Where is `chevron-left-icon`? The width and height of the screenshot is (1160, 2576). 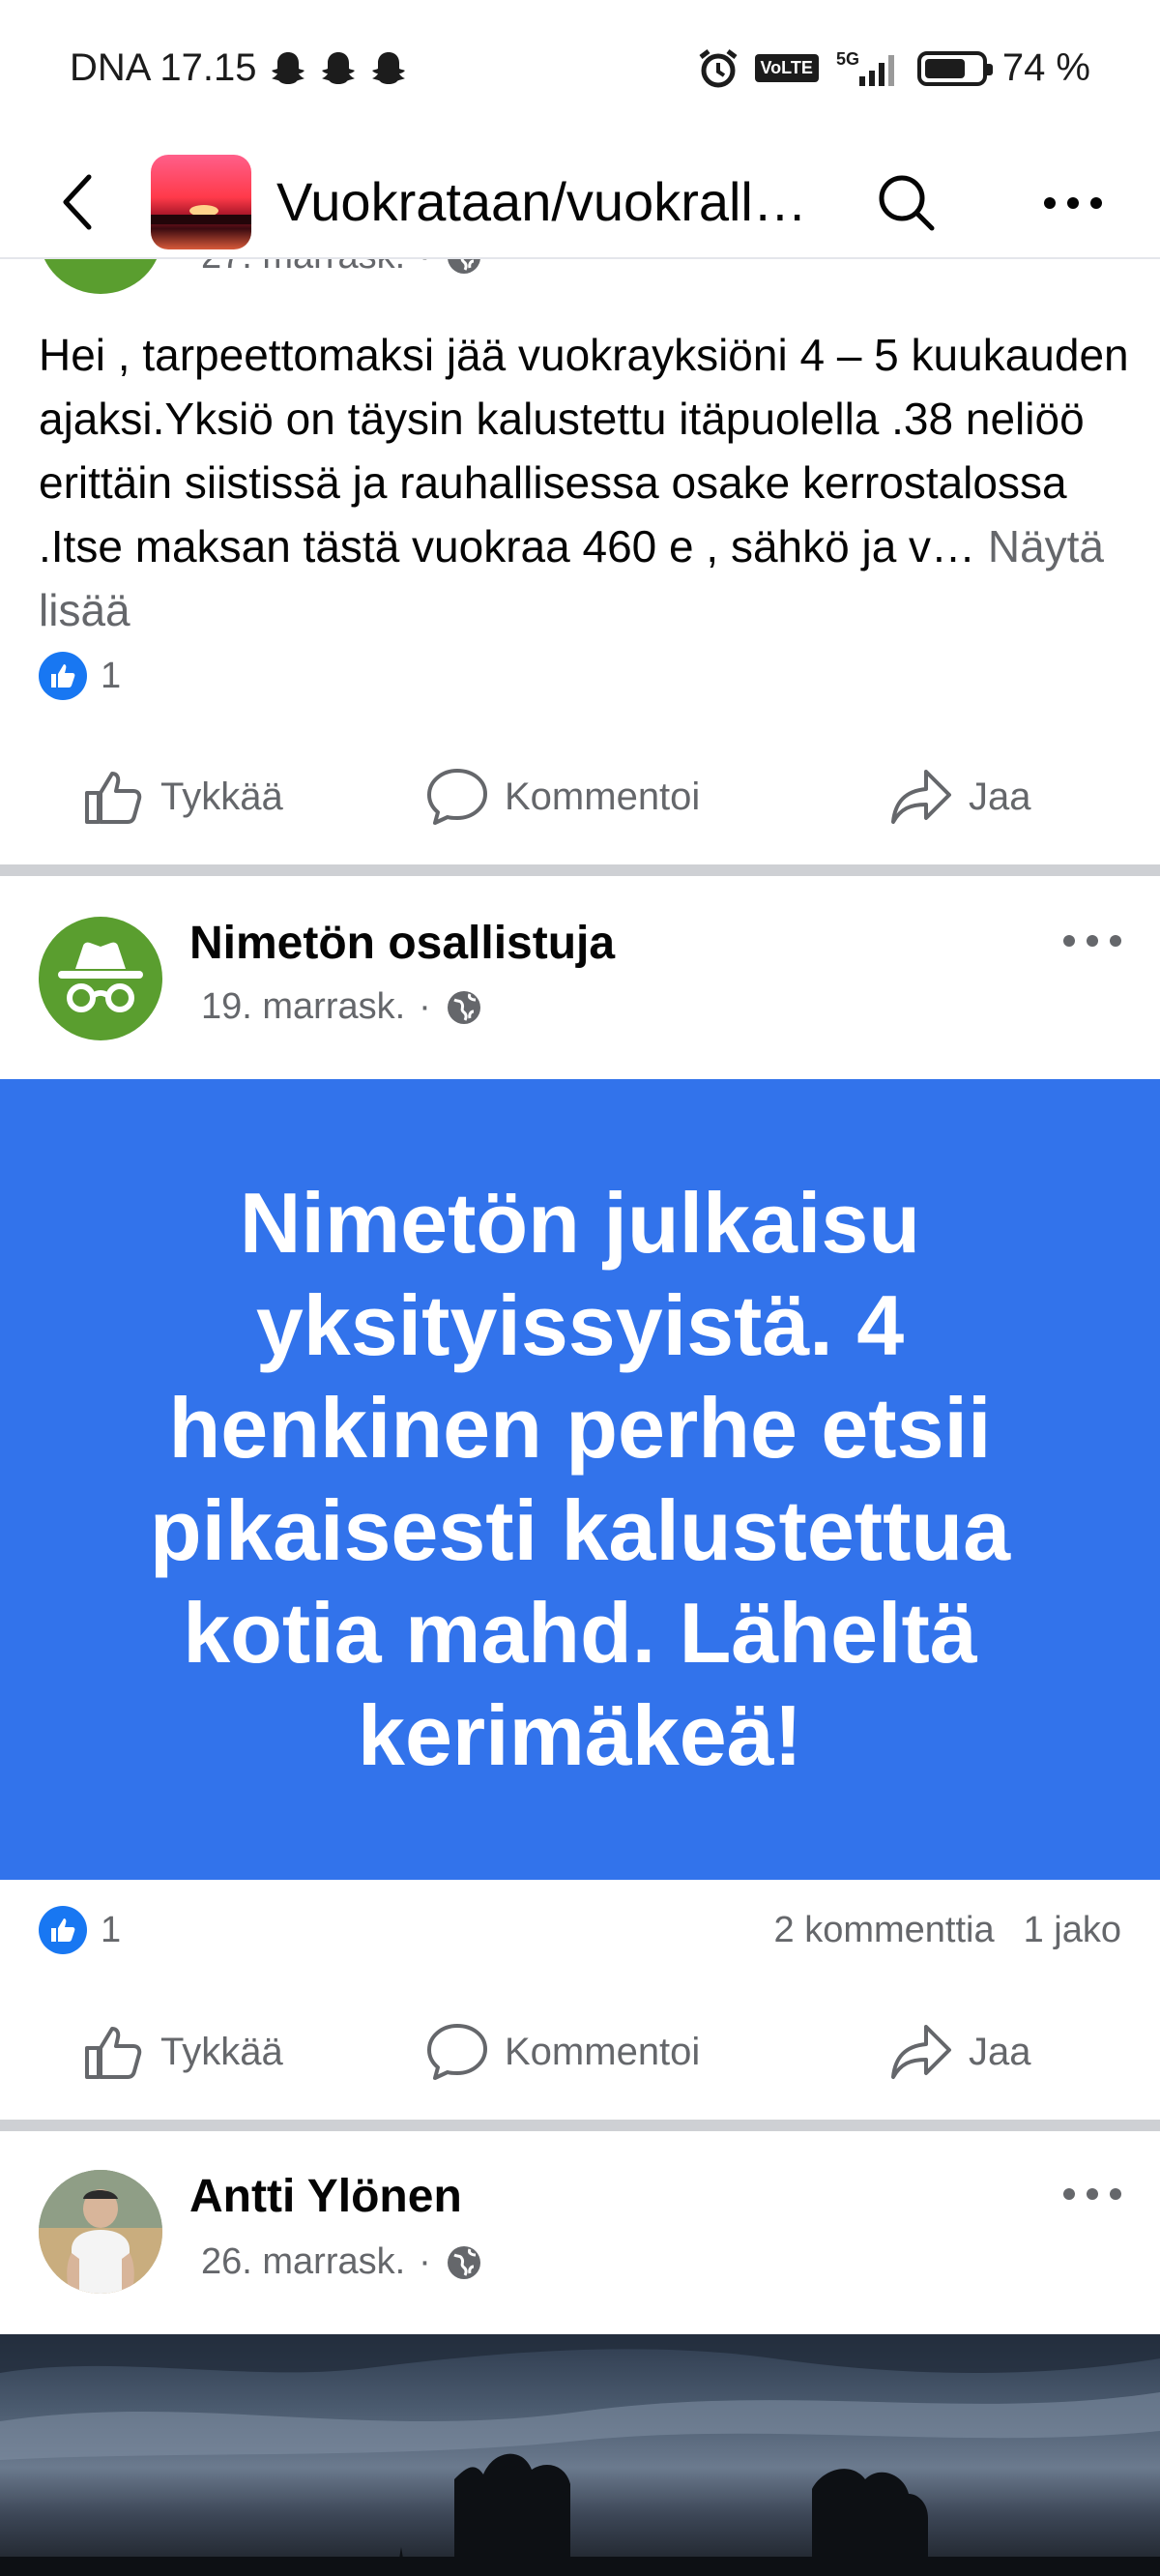 chevron-left-icon is located at coordinates (78, 202).